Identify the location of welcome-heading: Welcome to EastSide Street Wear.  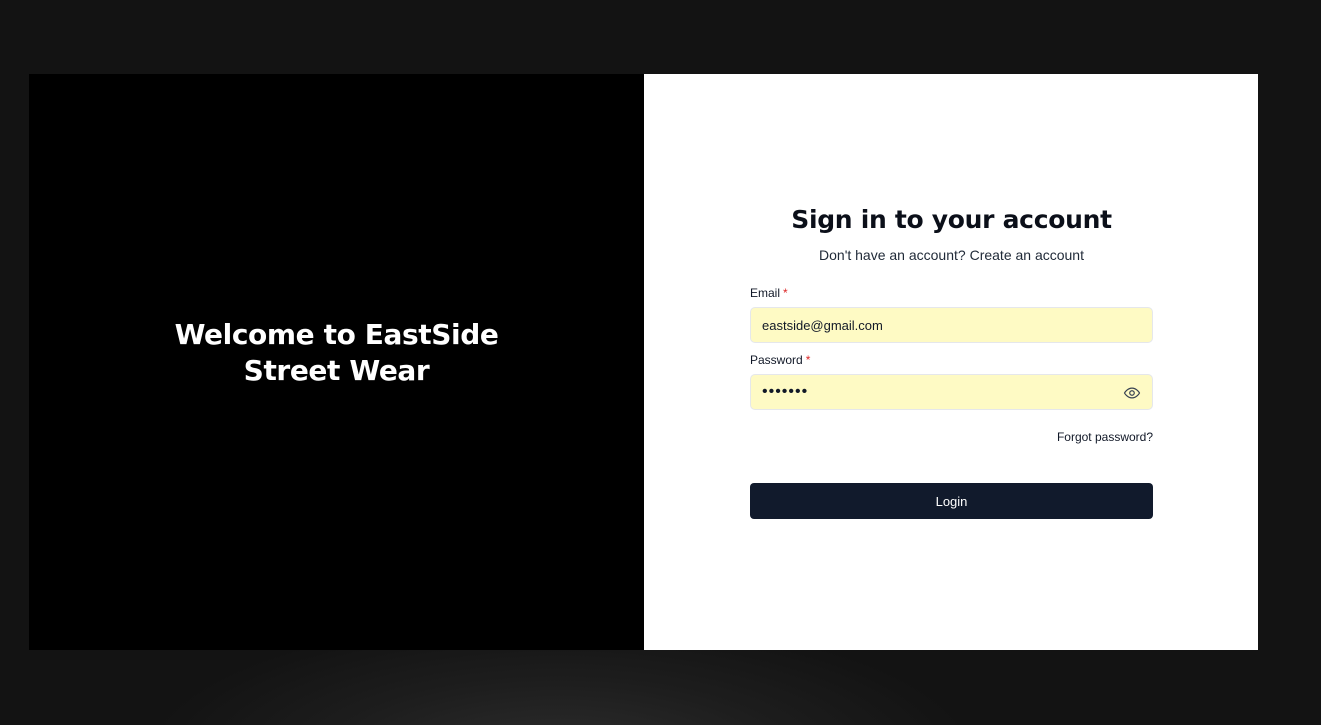
(336, 352).